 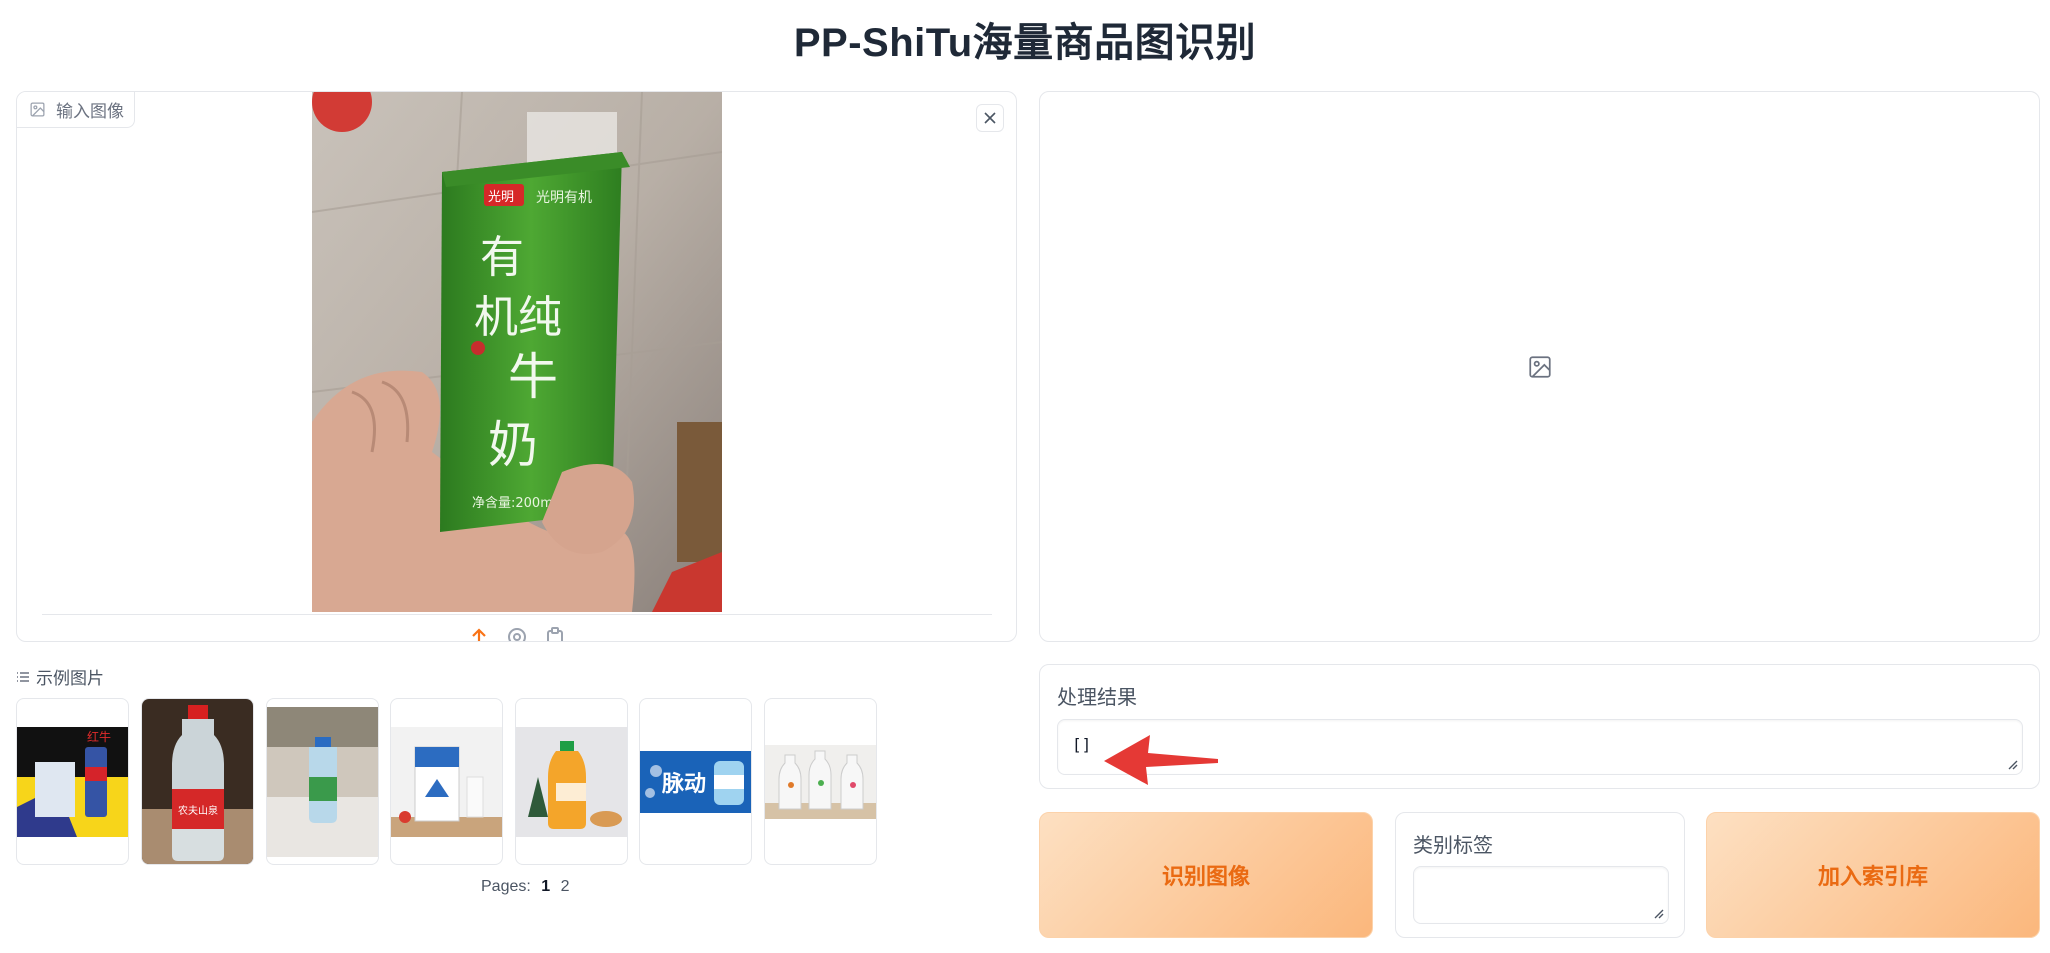 What do you see at coordinates (571, 781) in the screenshot?
I see `example-orange-juice` at bounding box center [571, 781].